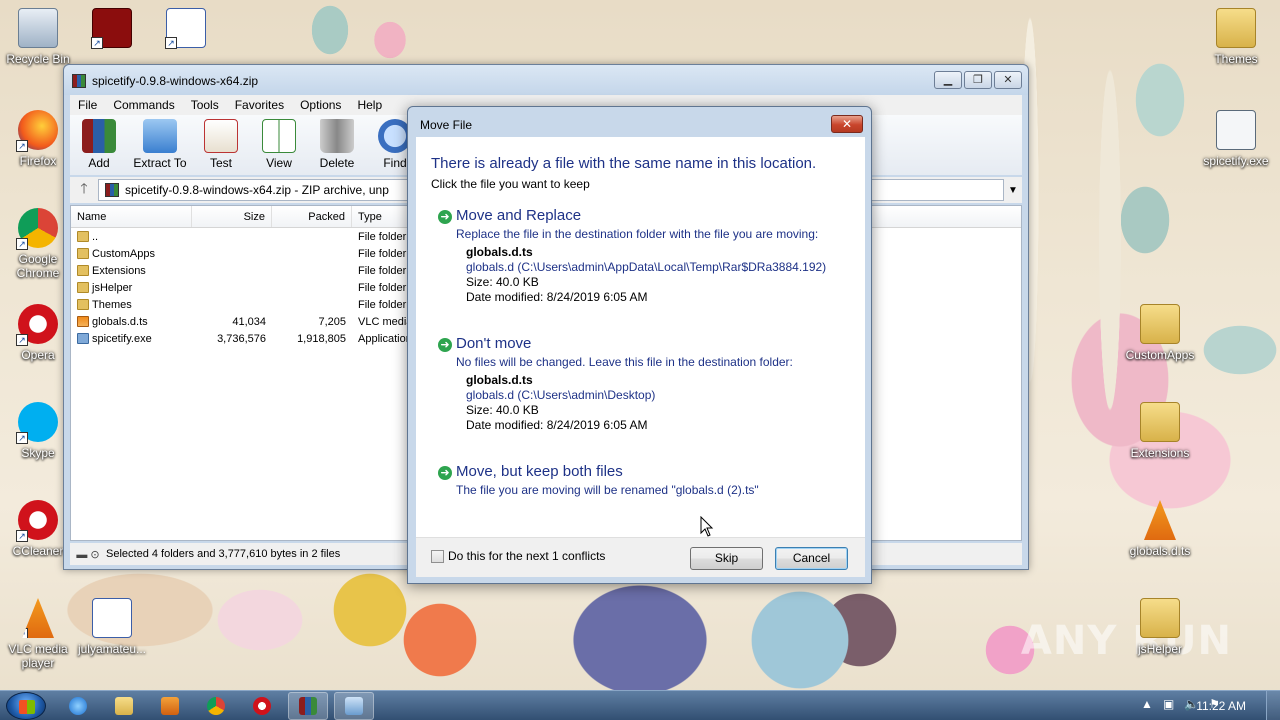  Describe the element at coordinates (978, 80) in the screenshot. I see `maximize-button: ❐` at that location.